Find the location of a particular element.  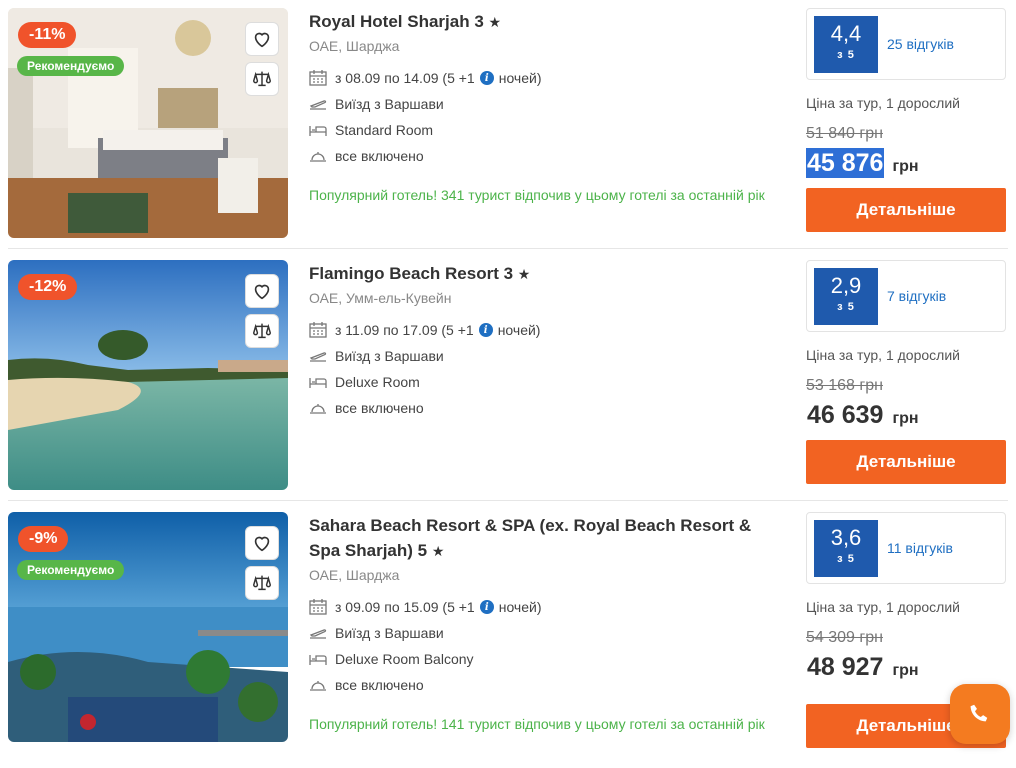

new-price: 48 927 is located at coordinates (845, 667).